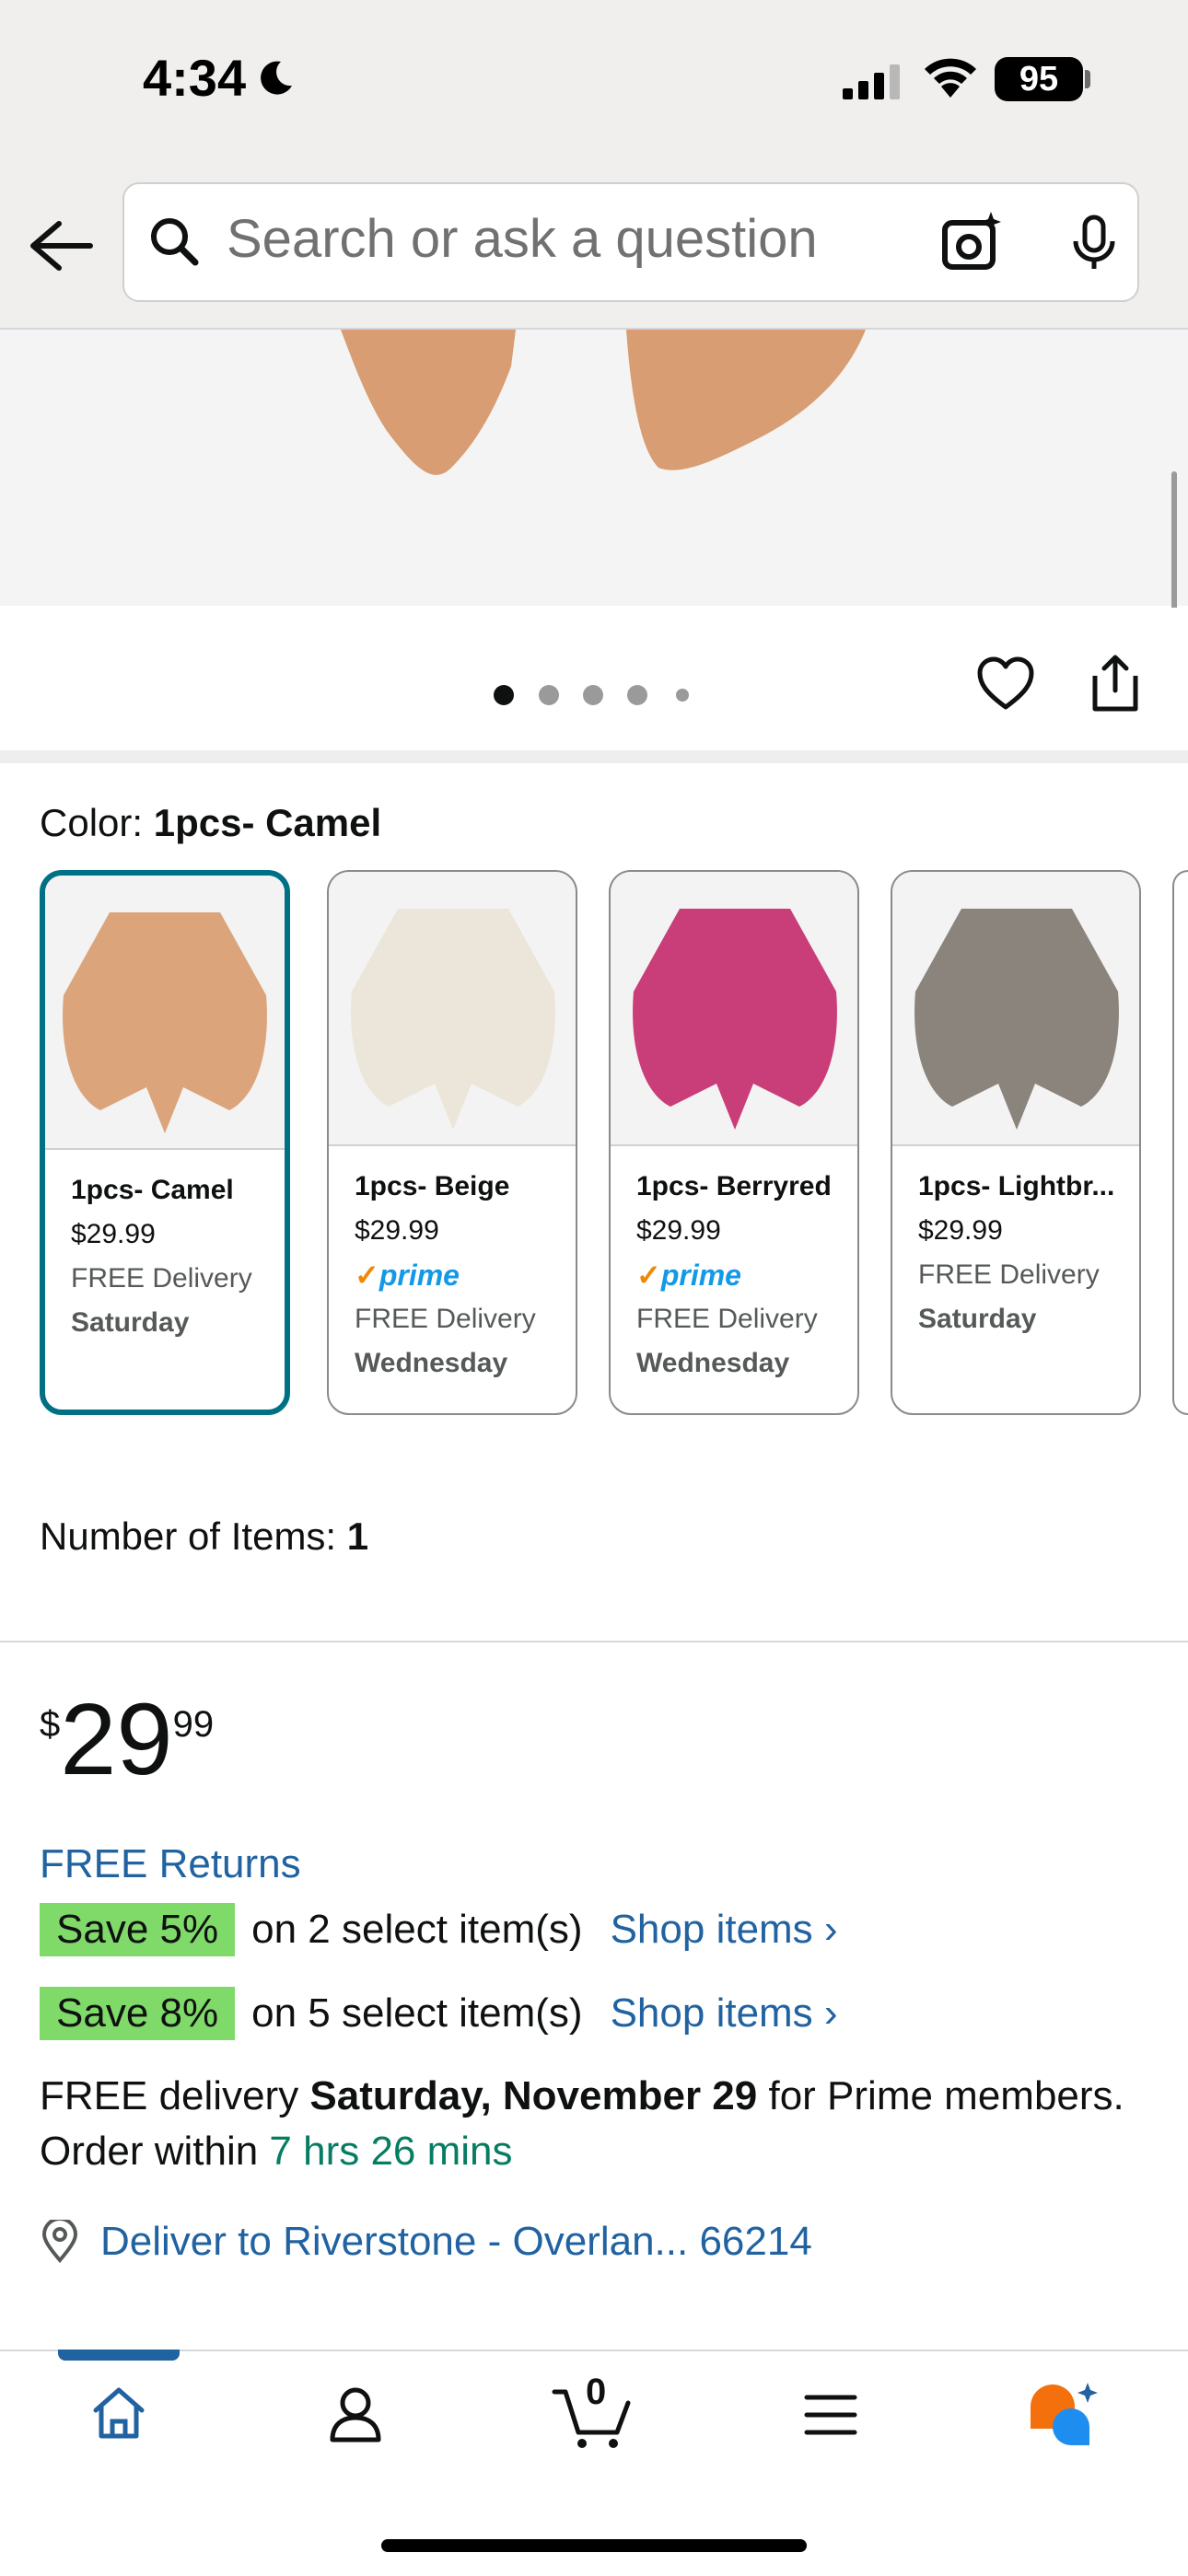 The image size is (1188, 2576). Describe the element at coordinates (138, 2013) in the screenshot. I see `promo-badge: Save 8%` at that location.